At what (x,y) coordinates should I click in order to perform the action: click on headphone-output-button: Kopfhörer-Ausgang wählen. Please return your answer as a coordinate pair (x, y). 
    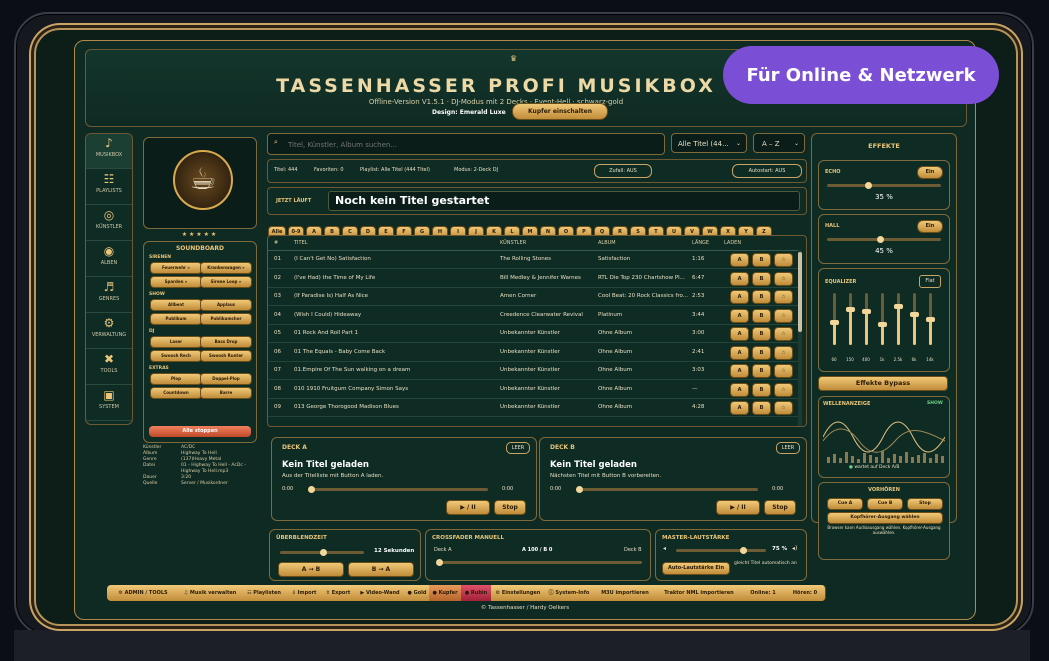
    Looking at the image, I should click on (885, 518).